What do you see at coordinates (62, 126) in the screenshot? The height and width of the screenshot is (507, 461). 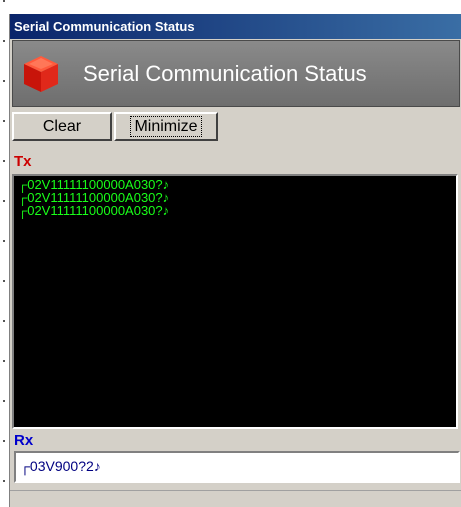 I see `clear-button: Clear` at bounding box center [62, 126].